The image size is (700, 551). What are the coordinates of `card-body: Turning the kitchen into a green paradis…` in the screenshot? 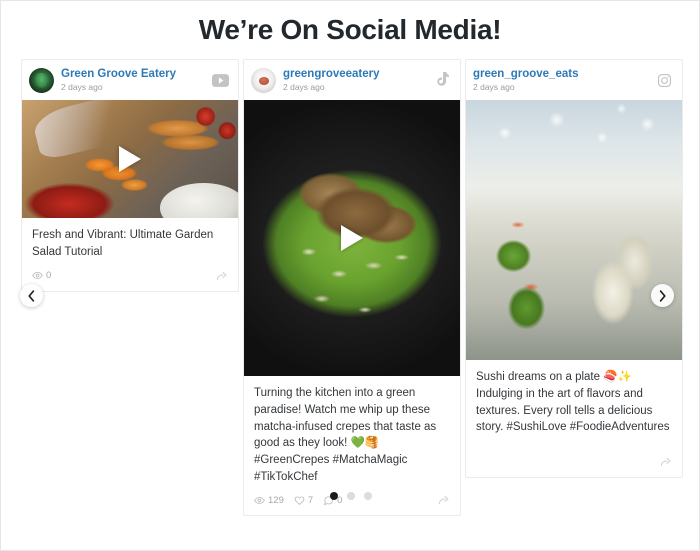 It's located at (352, 430).